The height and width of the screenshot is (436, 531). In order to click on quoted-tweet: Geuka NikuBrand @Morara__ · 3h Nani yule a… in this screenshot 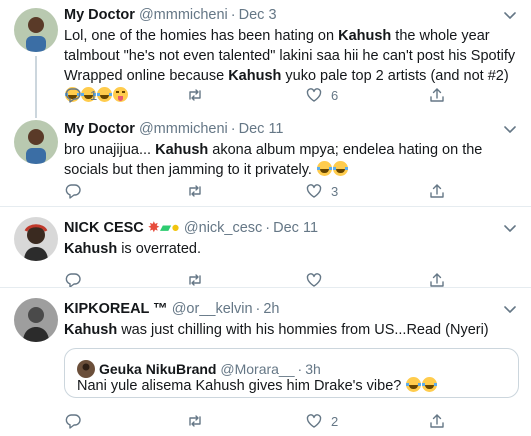, I will do `click(291, 373)`.